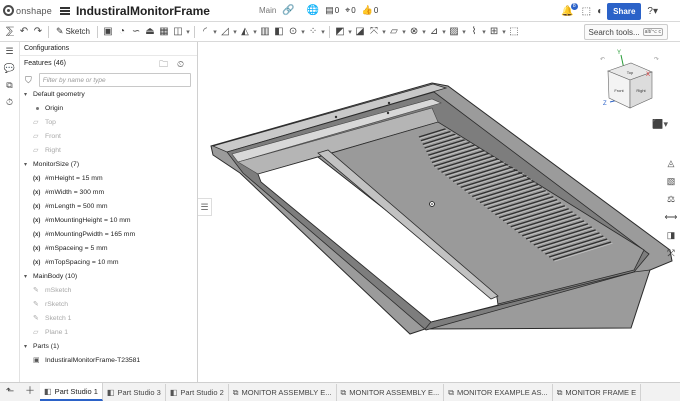 This screenshot has height=401, width=680. What do you see at coordinates (108, 123) in the screenshot?
I see `feature-item: ▱ Top` at bounding box center [108, 123].